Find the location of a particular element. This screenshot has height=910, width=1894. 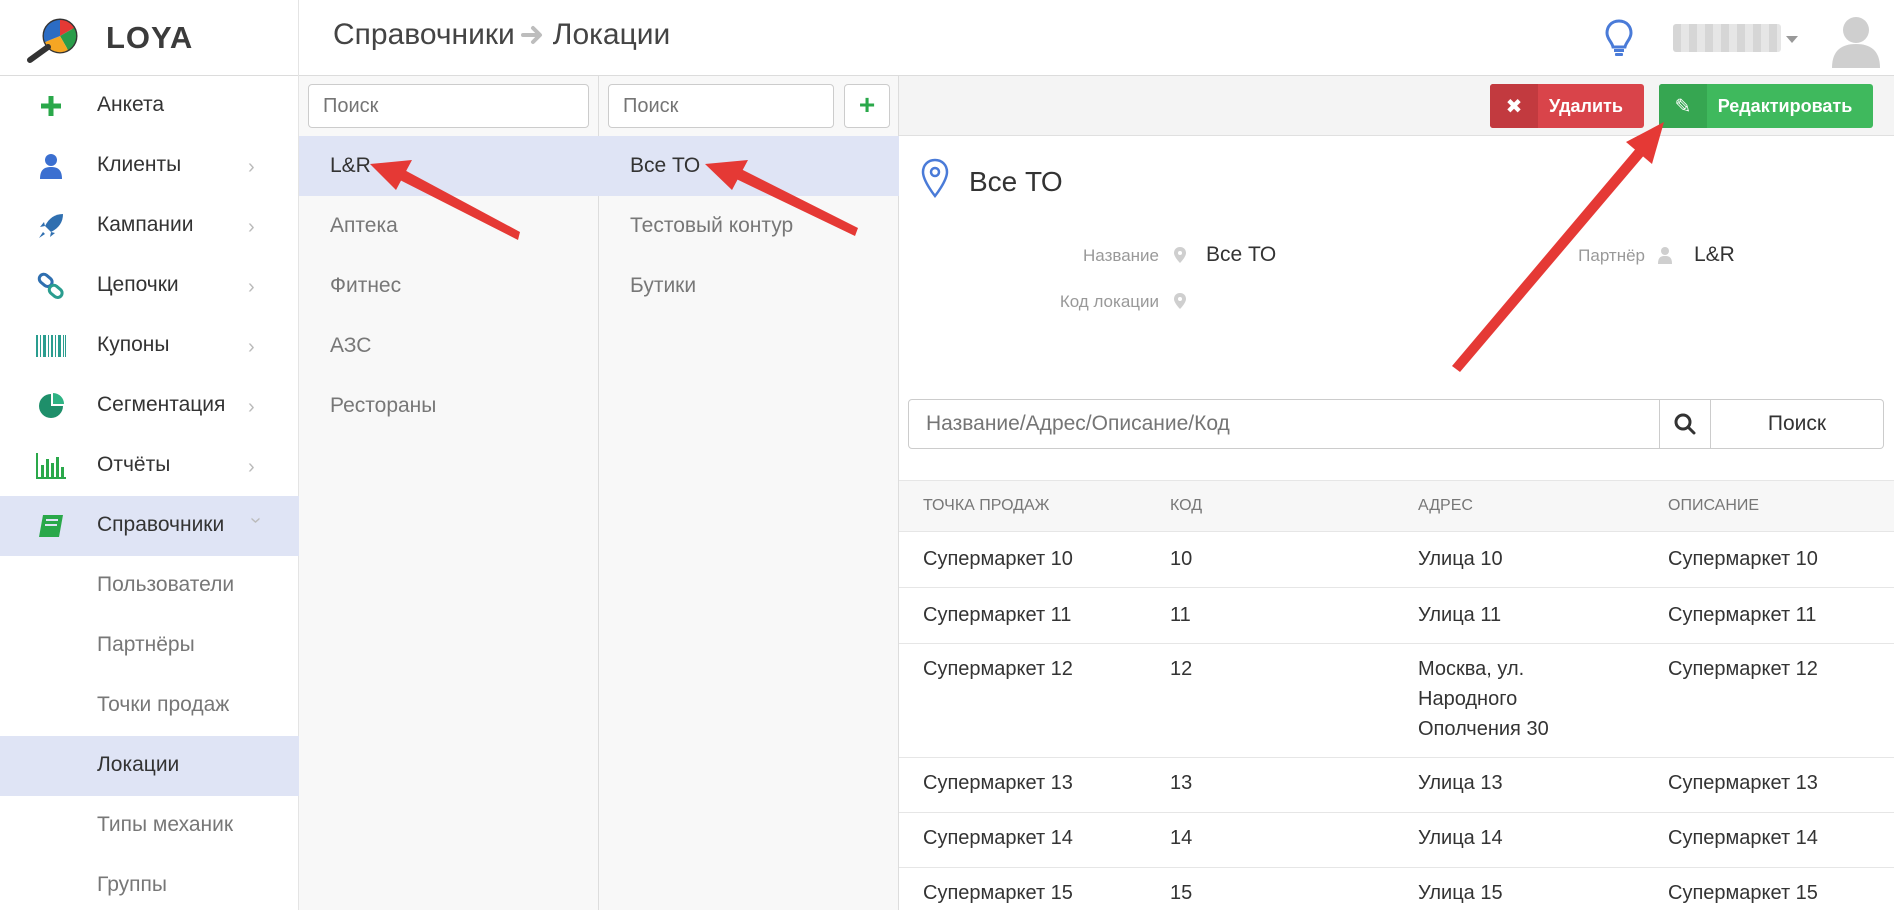

sidebar-item-coupons: Купоны › is located at coordinates (149, 346).